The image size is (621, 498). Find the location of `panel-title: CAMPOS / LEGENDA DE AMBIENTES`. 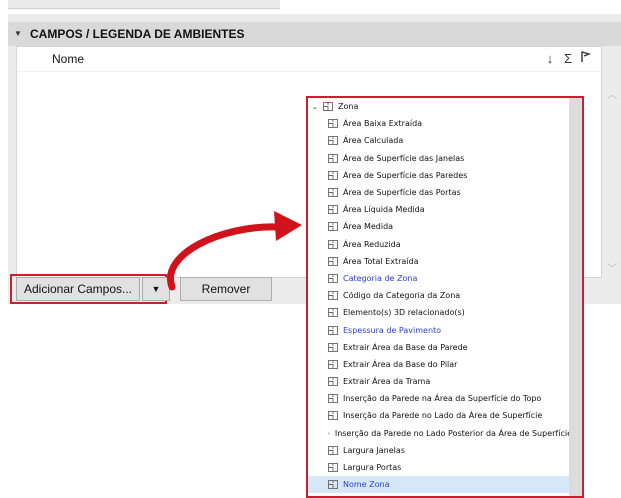

panel-title: CAMPOS / LEGENDA DE AMBIENTES is located at coordinates (137, 34).